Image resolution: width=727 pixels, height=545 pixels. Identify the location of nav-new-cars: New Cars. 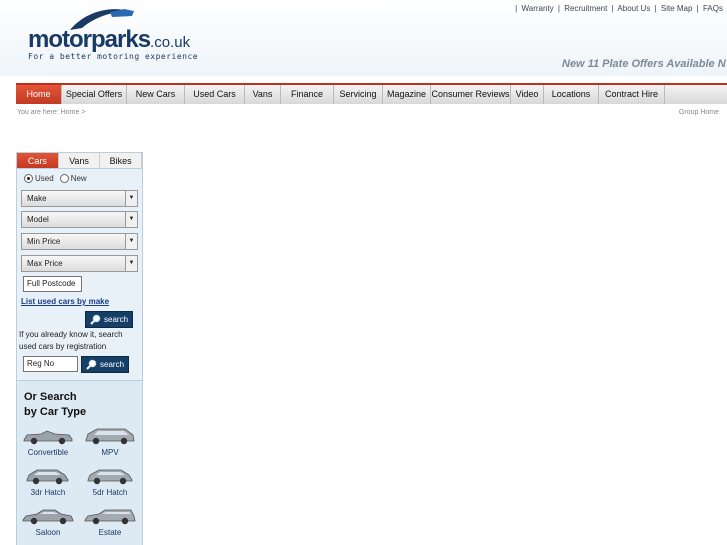
(156, 94).